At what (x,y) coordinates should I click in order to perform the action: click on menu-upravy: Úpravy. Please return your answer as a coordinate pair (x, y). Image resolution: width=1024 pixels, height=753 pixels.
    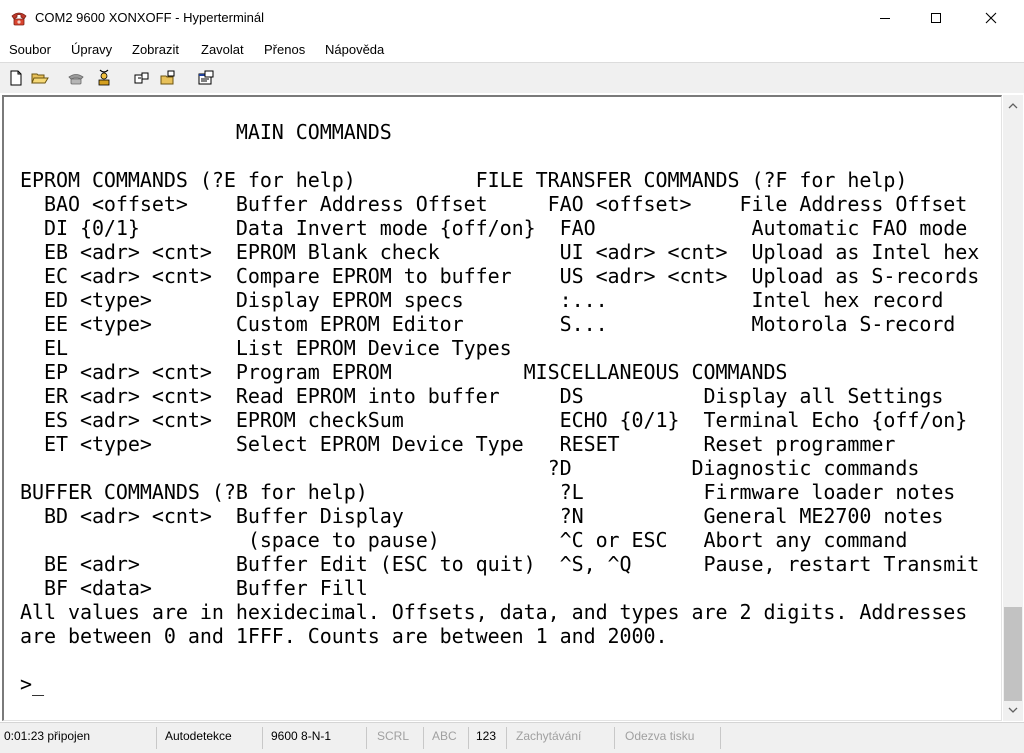
    Looking at the image, I should click on (91, 49).